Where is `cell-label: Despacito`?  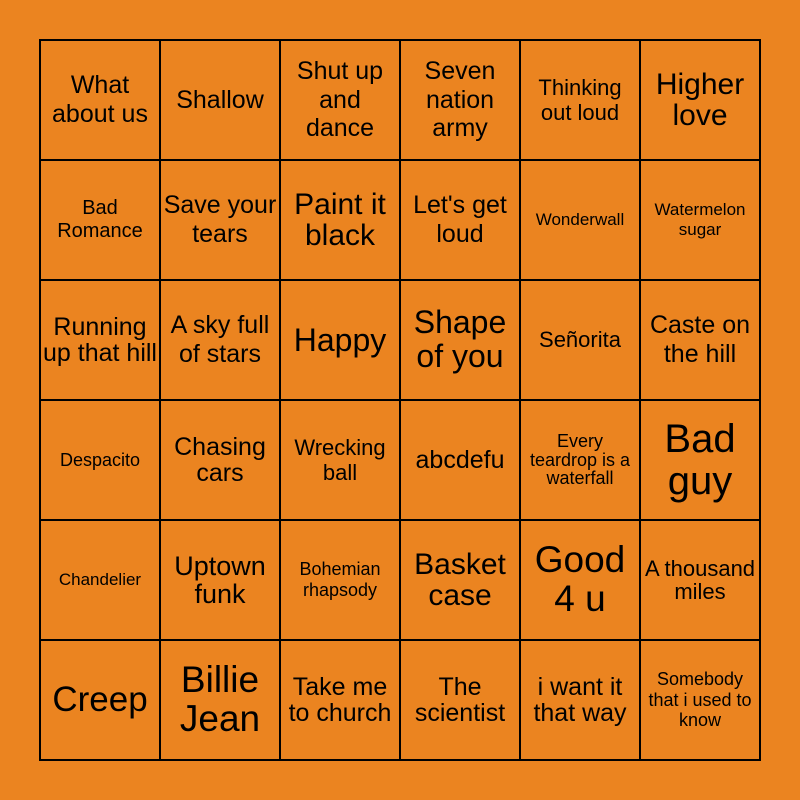
cell-label: Despacito is located at coordinates (100, 459).